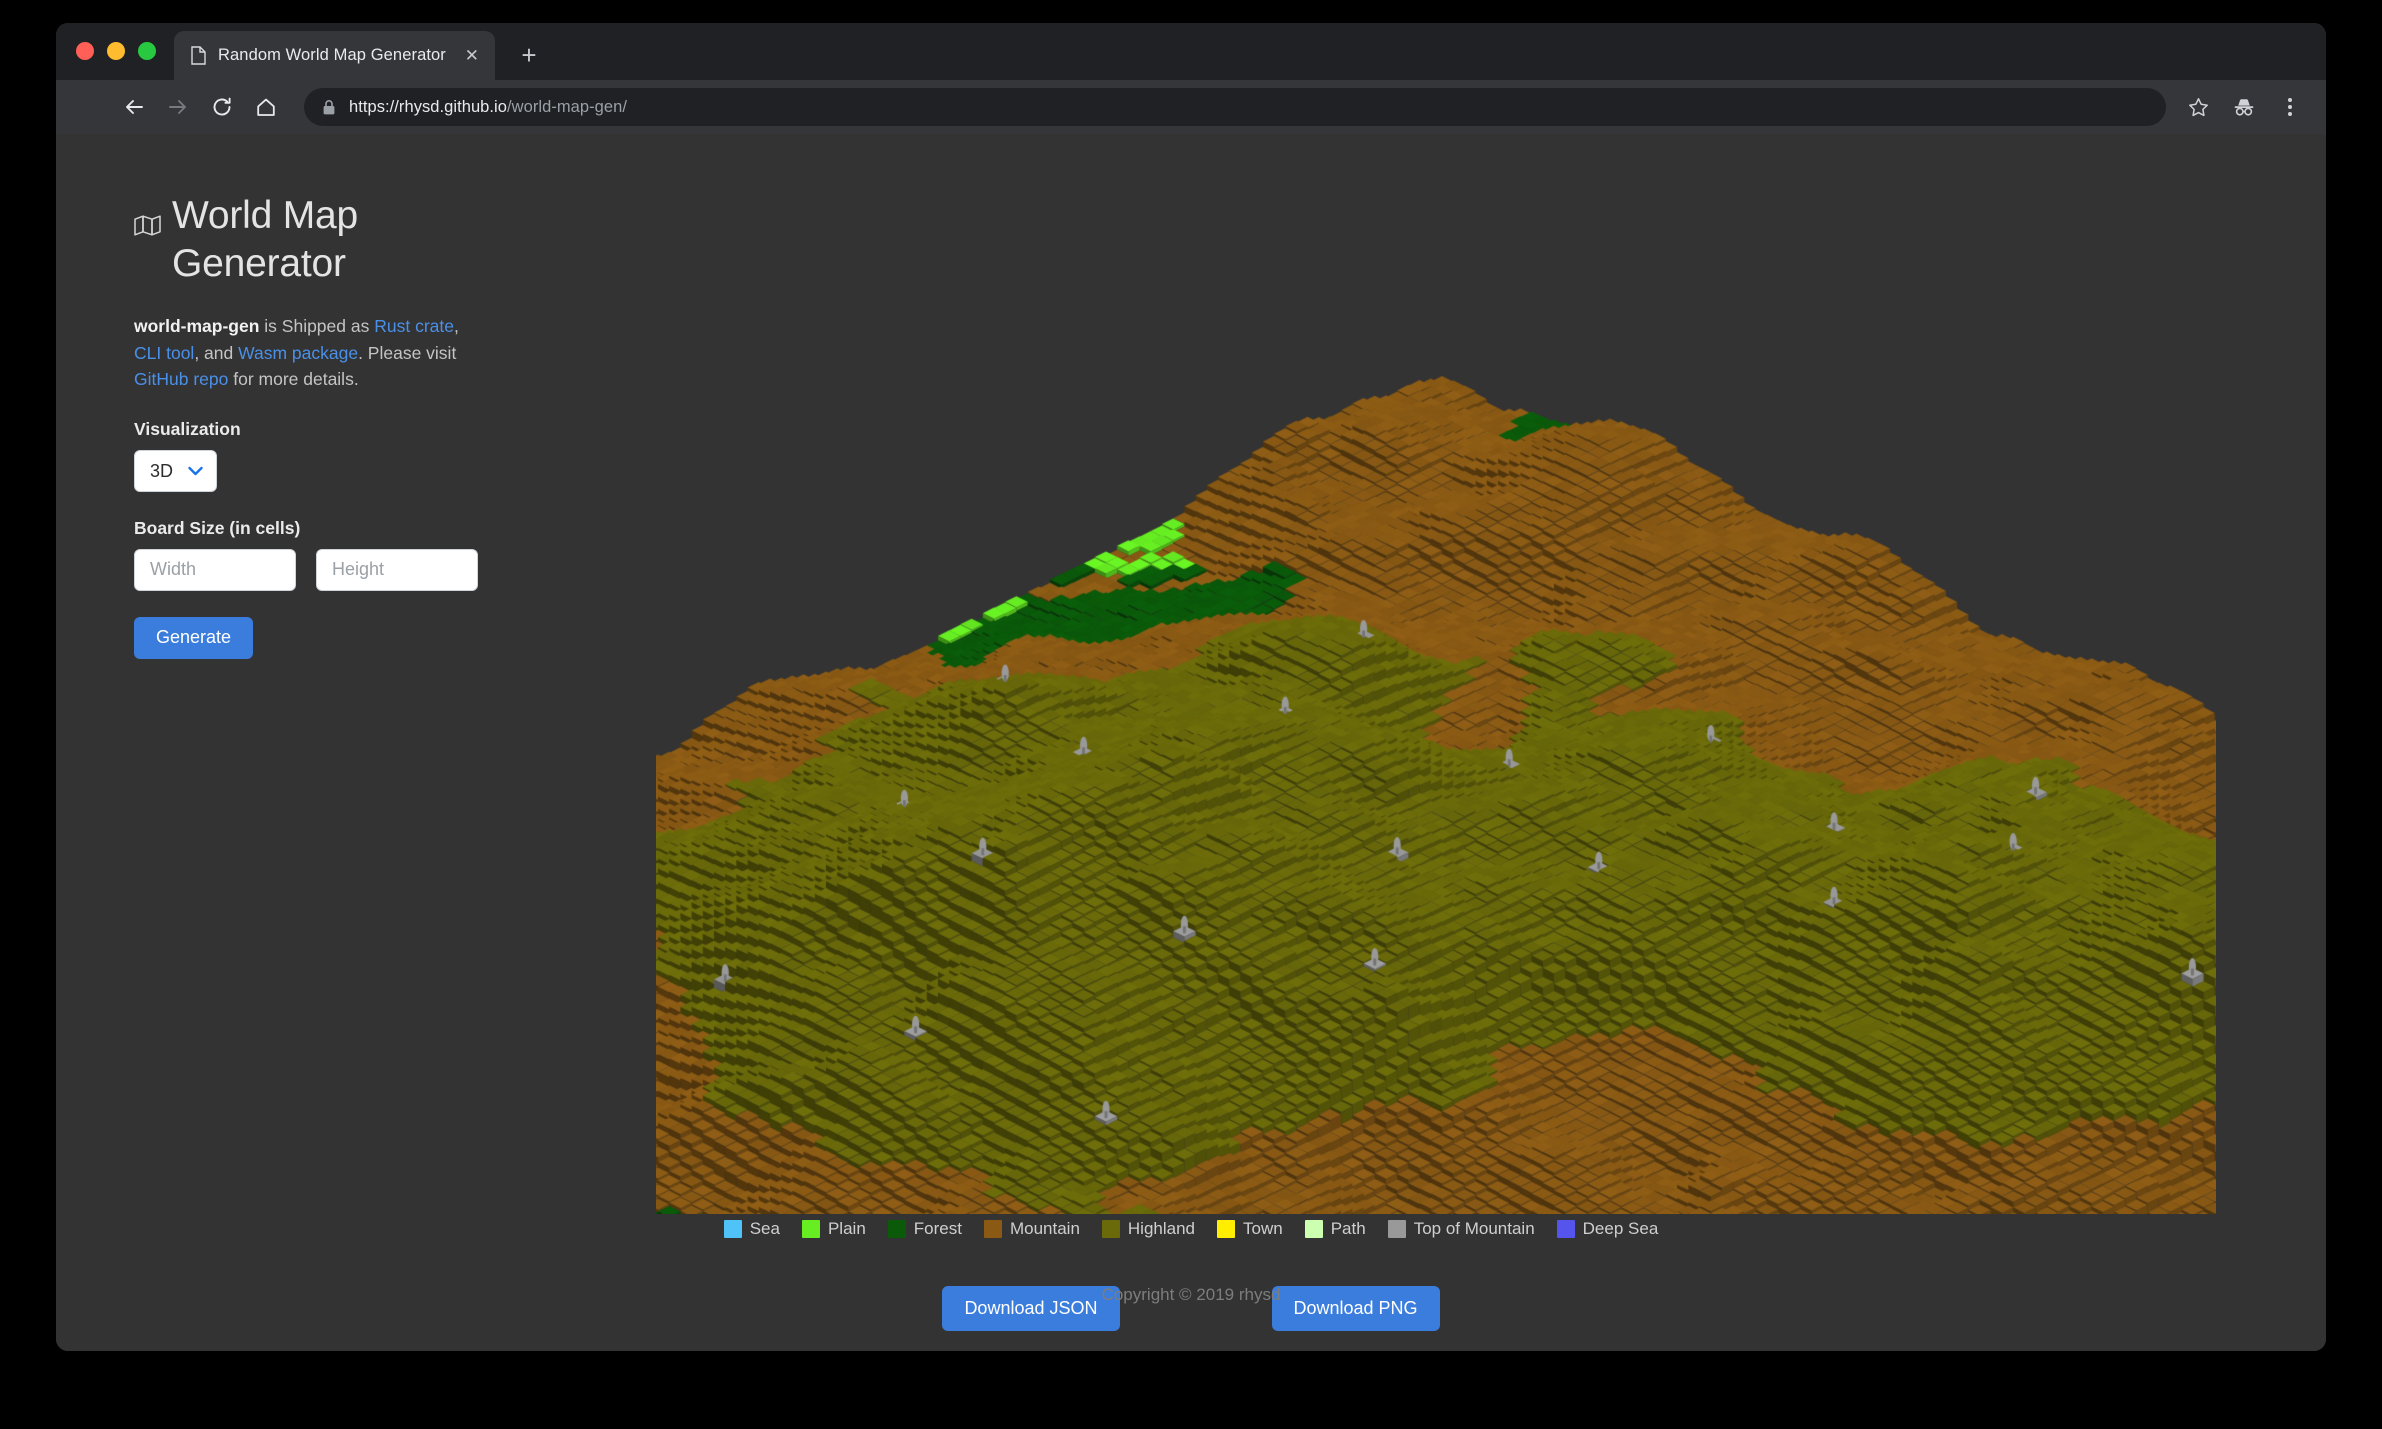 The image size is (2382, 1429). I want to click on url-host: https://rhysd.github.io, so click(428, 106).